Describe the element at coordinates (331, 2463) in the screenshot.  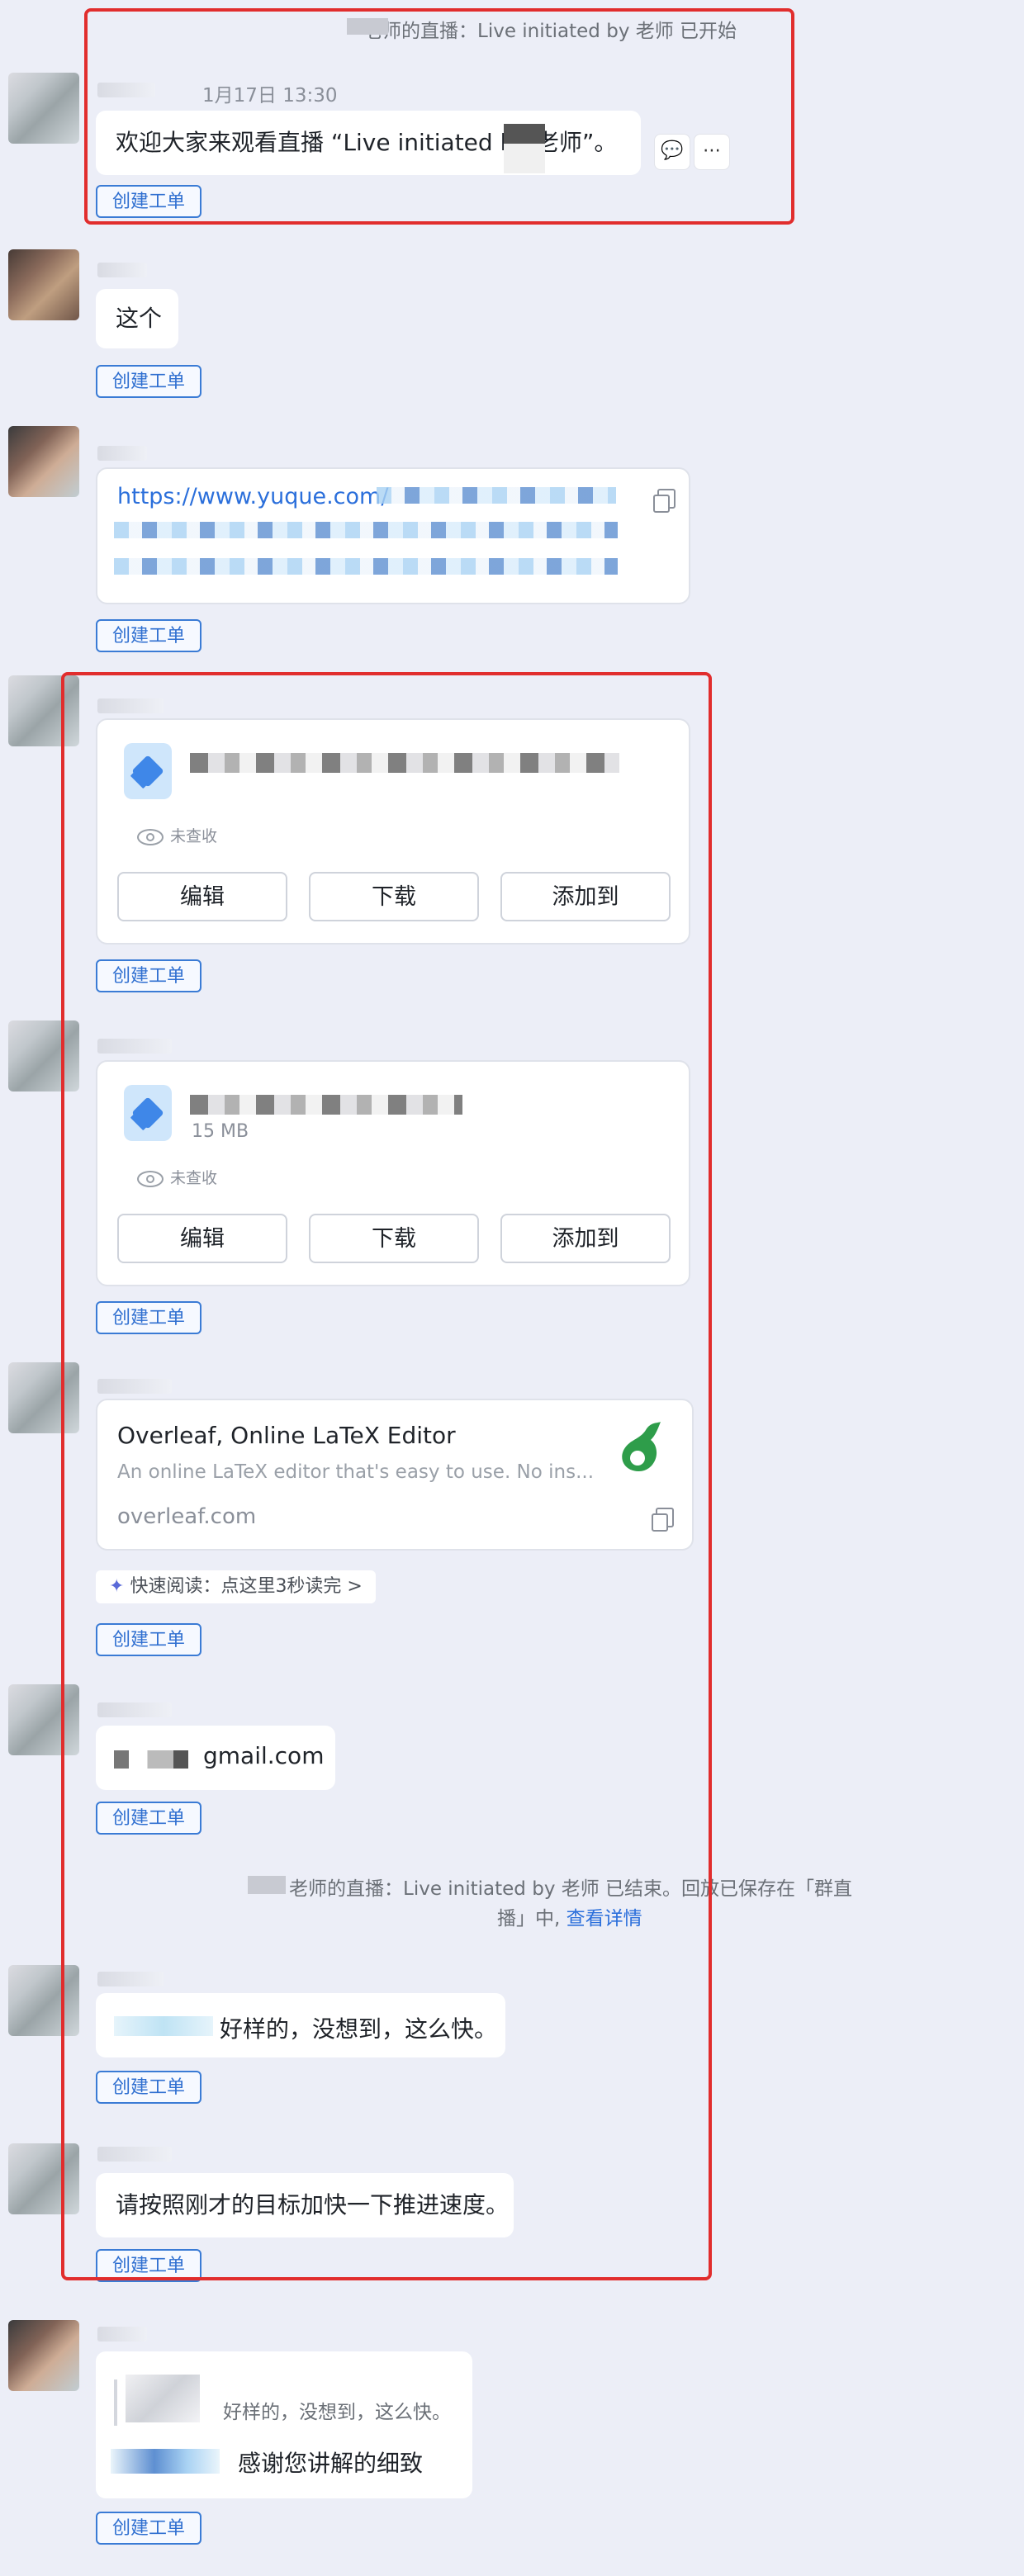
I see `message-text: 感谢您讲解的细致` at that location.